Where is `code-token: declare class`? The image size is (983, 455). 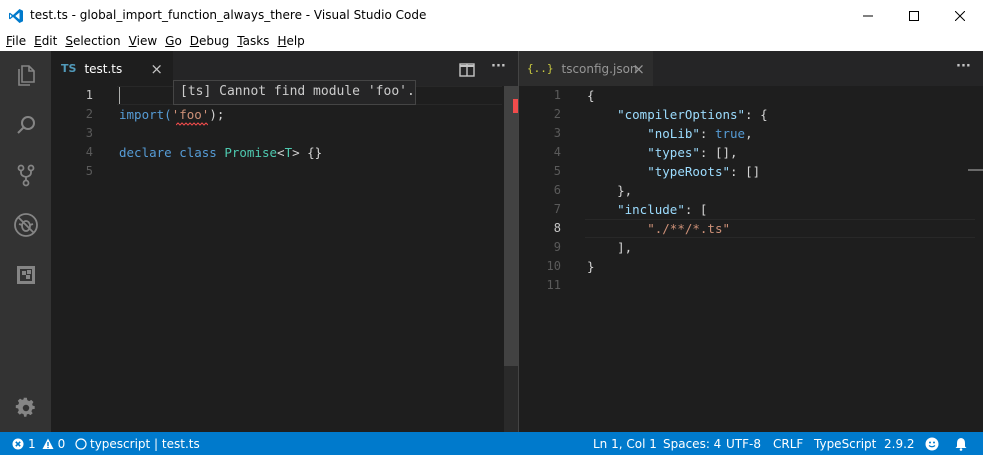
code-token: declare class is located at coordinates (172, 152).